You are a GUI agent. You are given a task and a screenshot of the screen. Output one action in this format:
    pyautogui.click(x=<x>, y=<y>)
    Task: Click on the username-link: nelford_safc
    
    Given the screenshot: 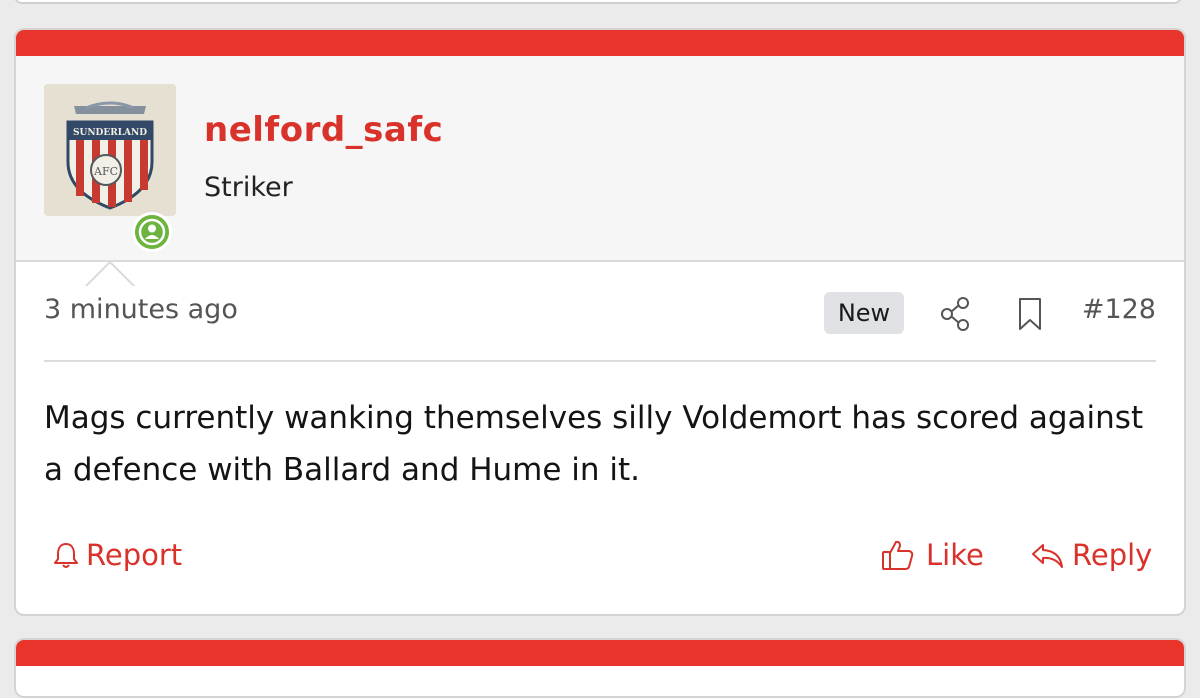 What is the action you would take?
    pyautogui.click(x=323, y=130)
    